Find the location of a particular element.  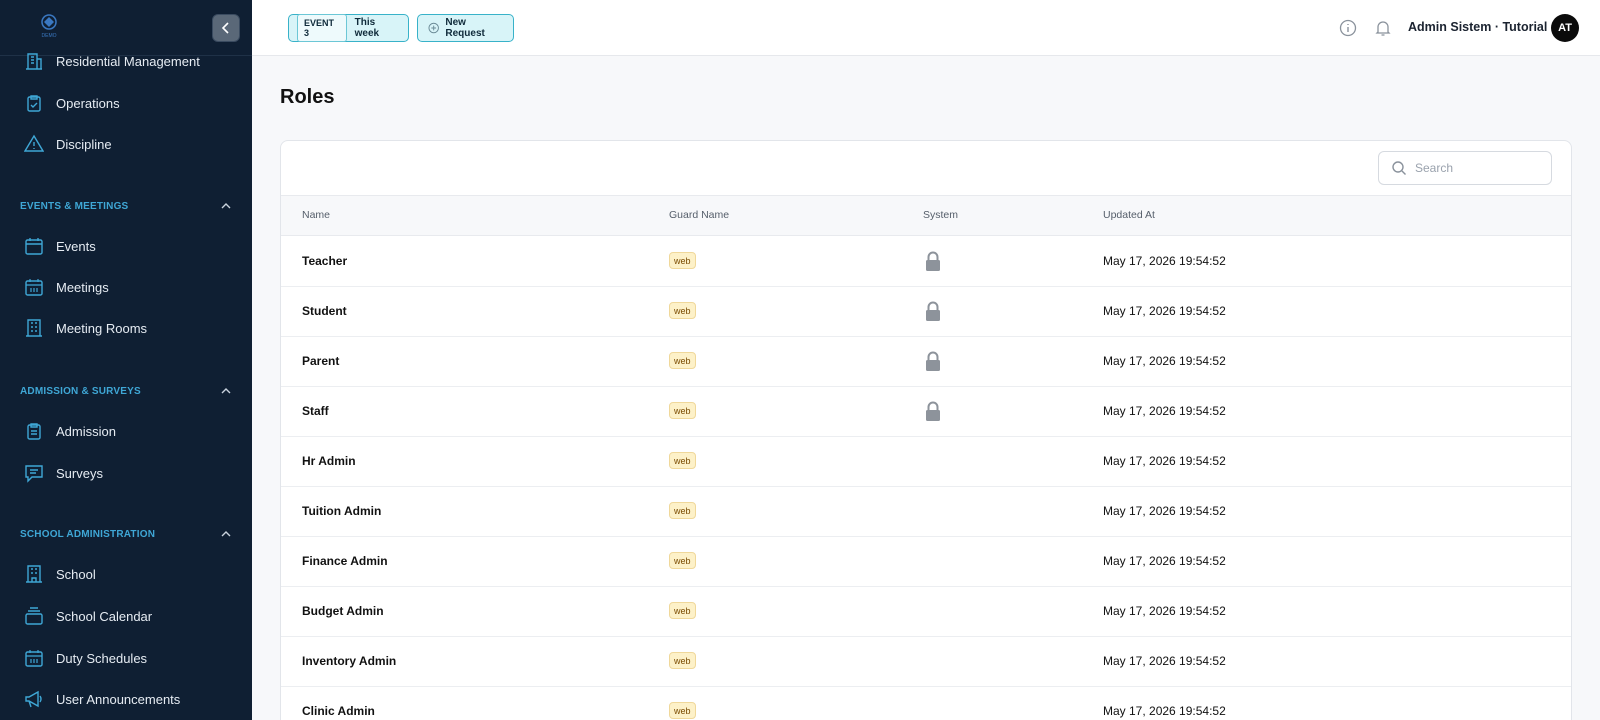

sidebar-item-admission: Admission is located at coordinates (70, 431).